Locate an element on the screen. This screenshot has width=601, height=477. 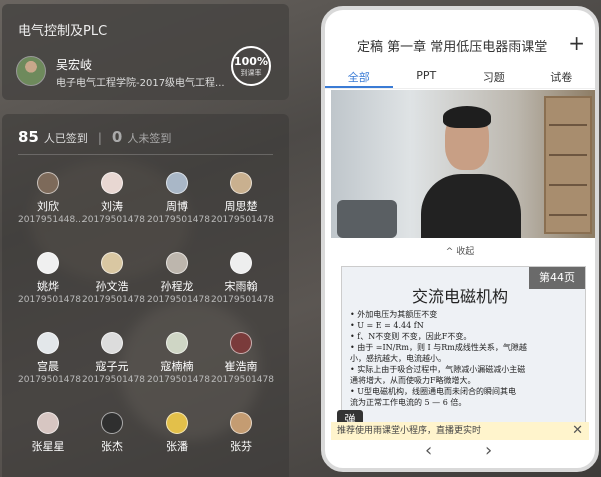
slide-bullet: 流为正常工作电流的 5 — 6 倍。 is located at coordinates (408, 402).